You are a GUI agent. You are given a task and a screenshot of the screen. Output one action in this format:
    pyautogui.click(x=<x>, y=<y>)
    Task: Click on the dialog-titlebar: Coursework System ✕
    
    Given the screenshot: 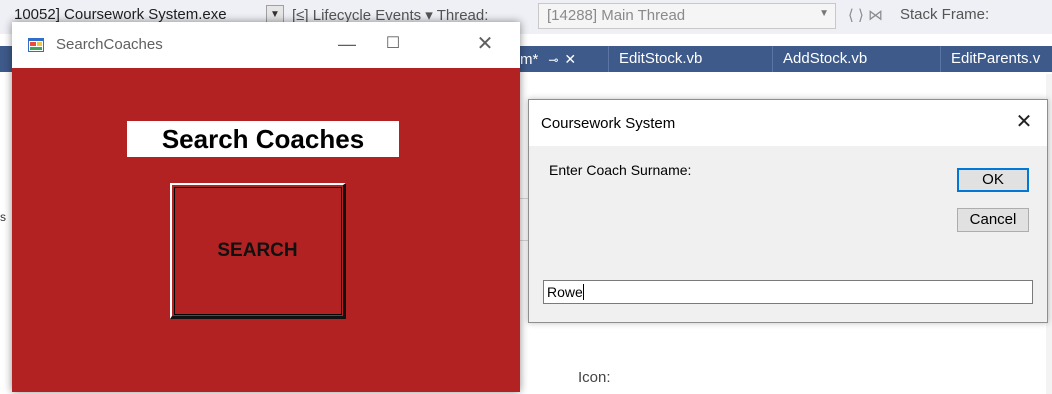 What is the action you would take?
    pyautogui.click(x=788, y=123)
    